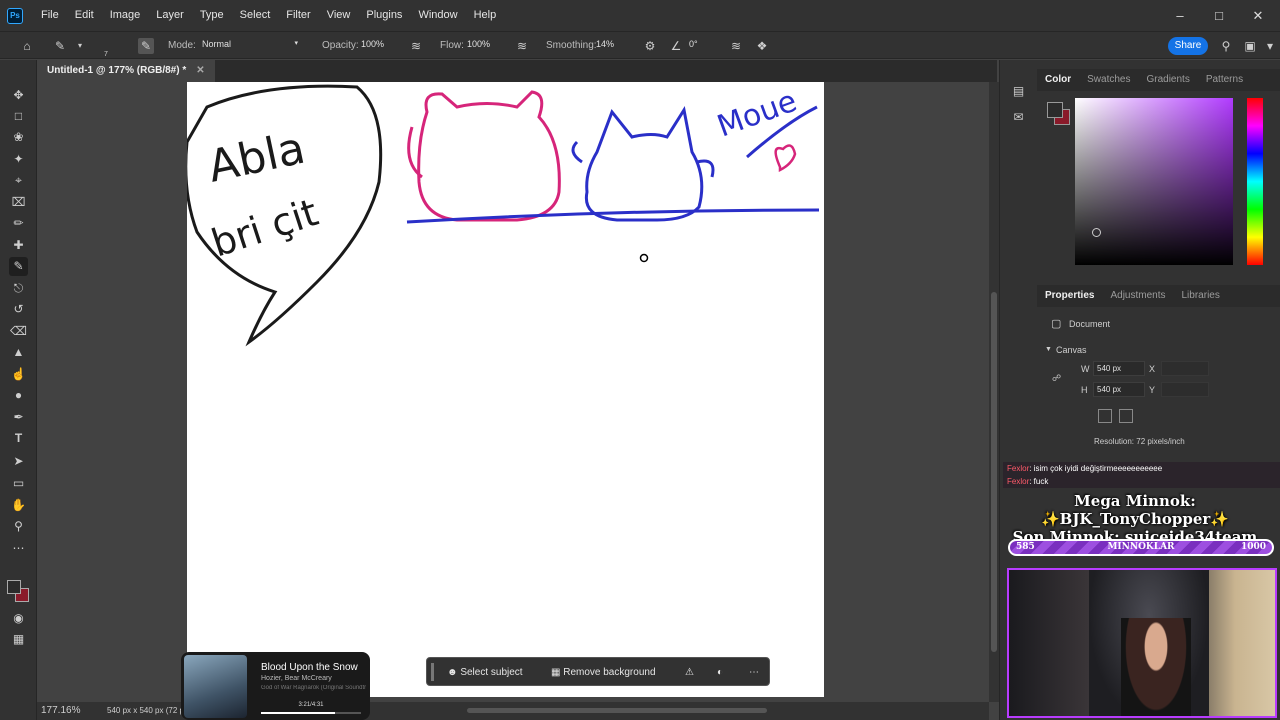  Describe the element at coordinates (18, 288) in the screenshot. I see `clone-stamp-tool-icon: ⎋` at that location.